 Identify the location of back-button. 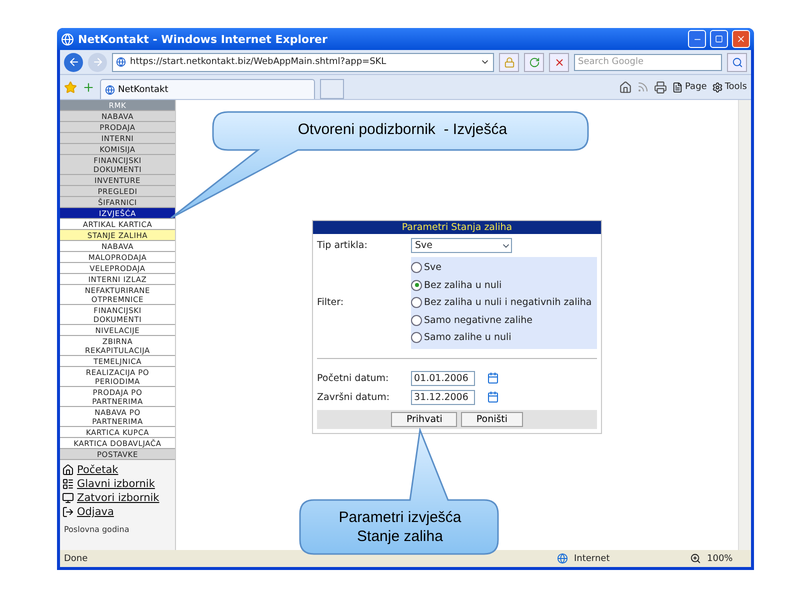
(73, 62).